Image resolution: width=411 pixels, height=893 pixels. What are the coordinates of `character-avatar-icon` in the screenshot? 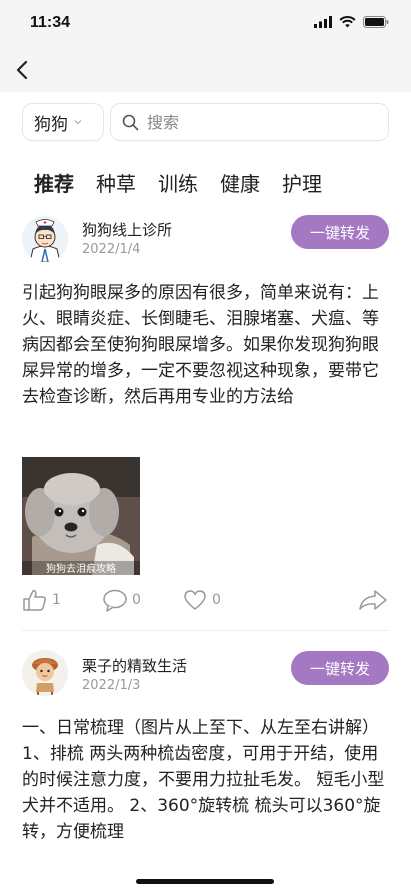 It's located at (45, 673).